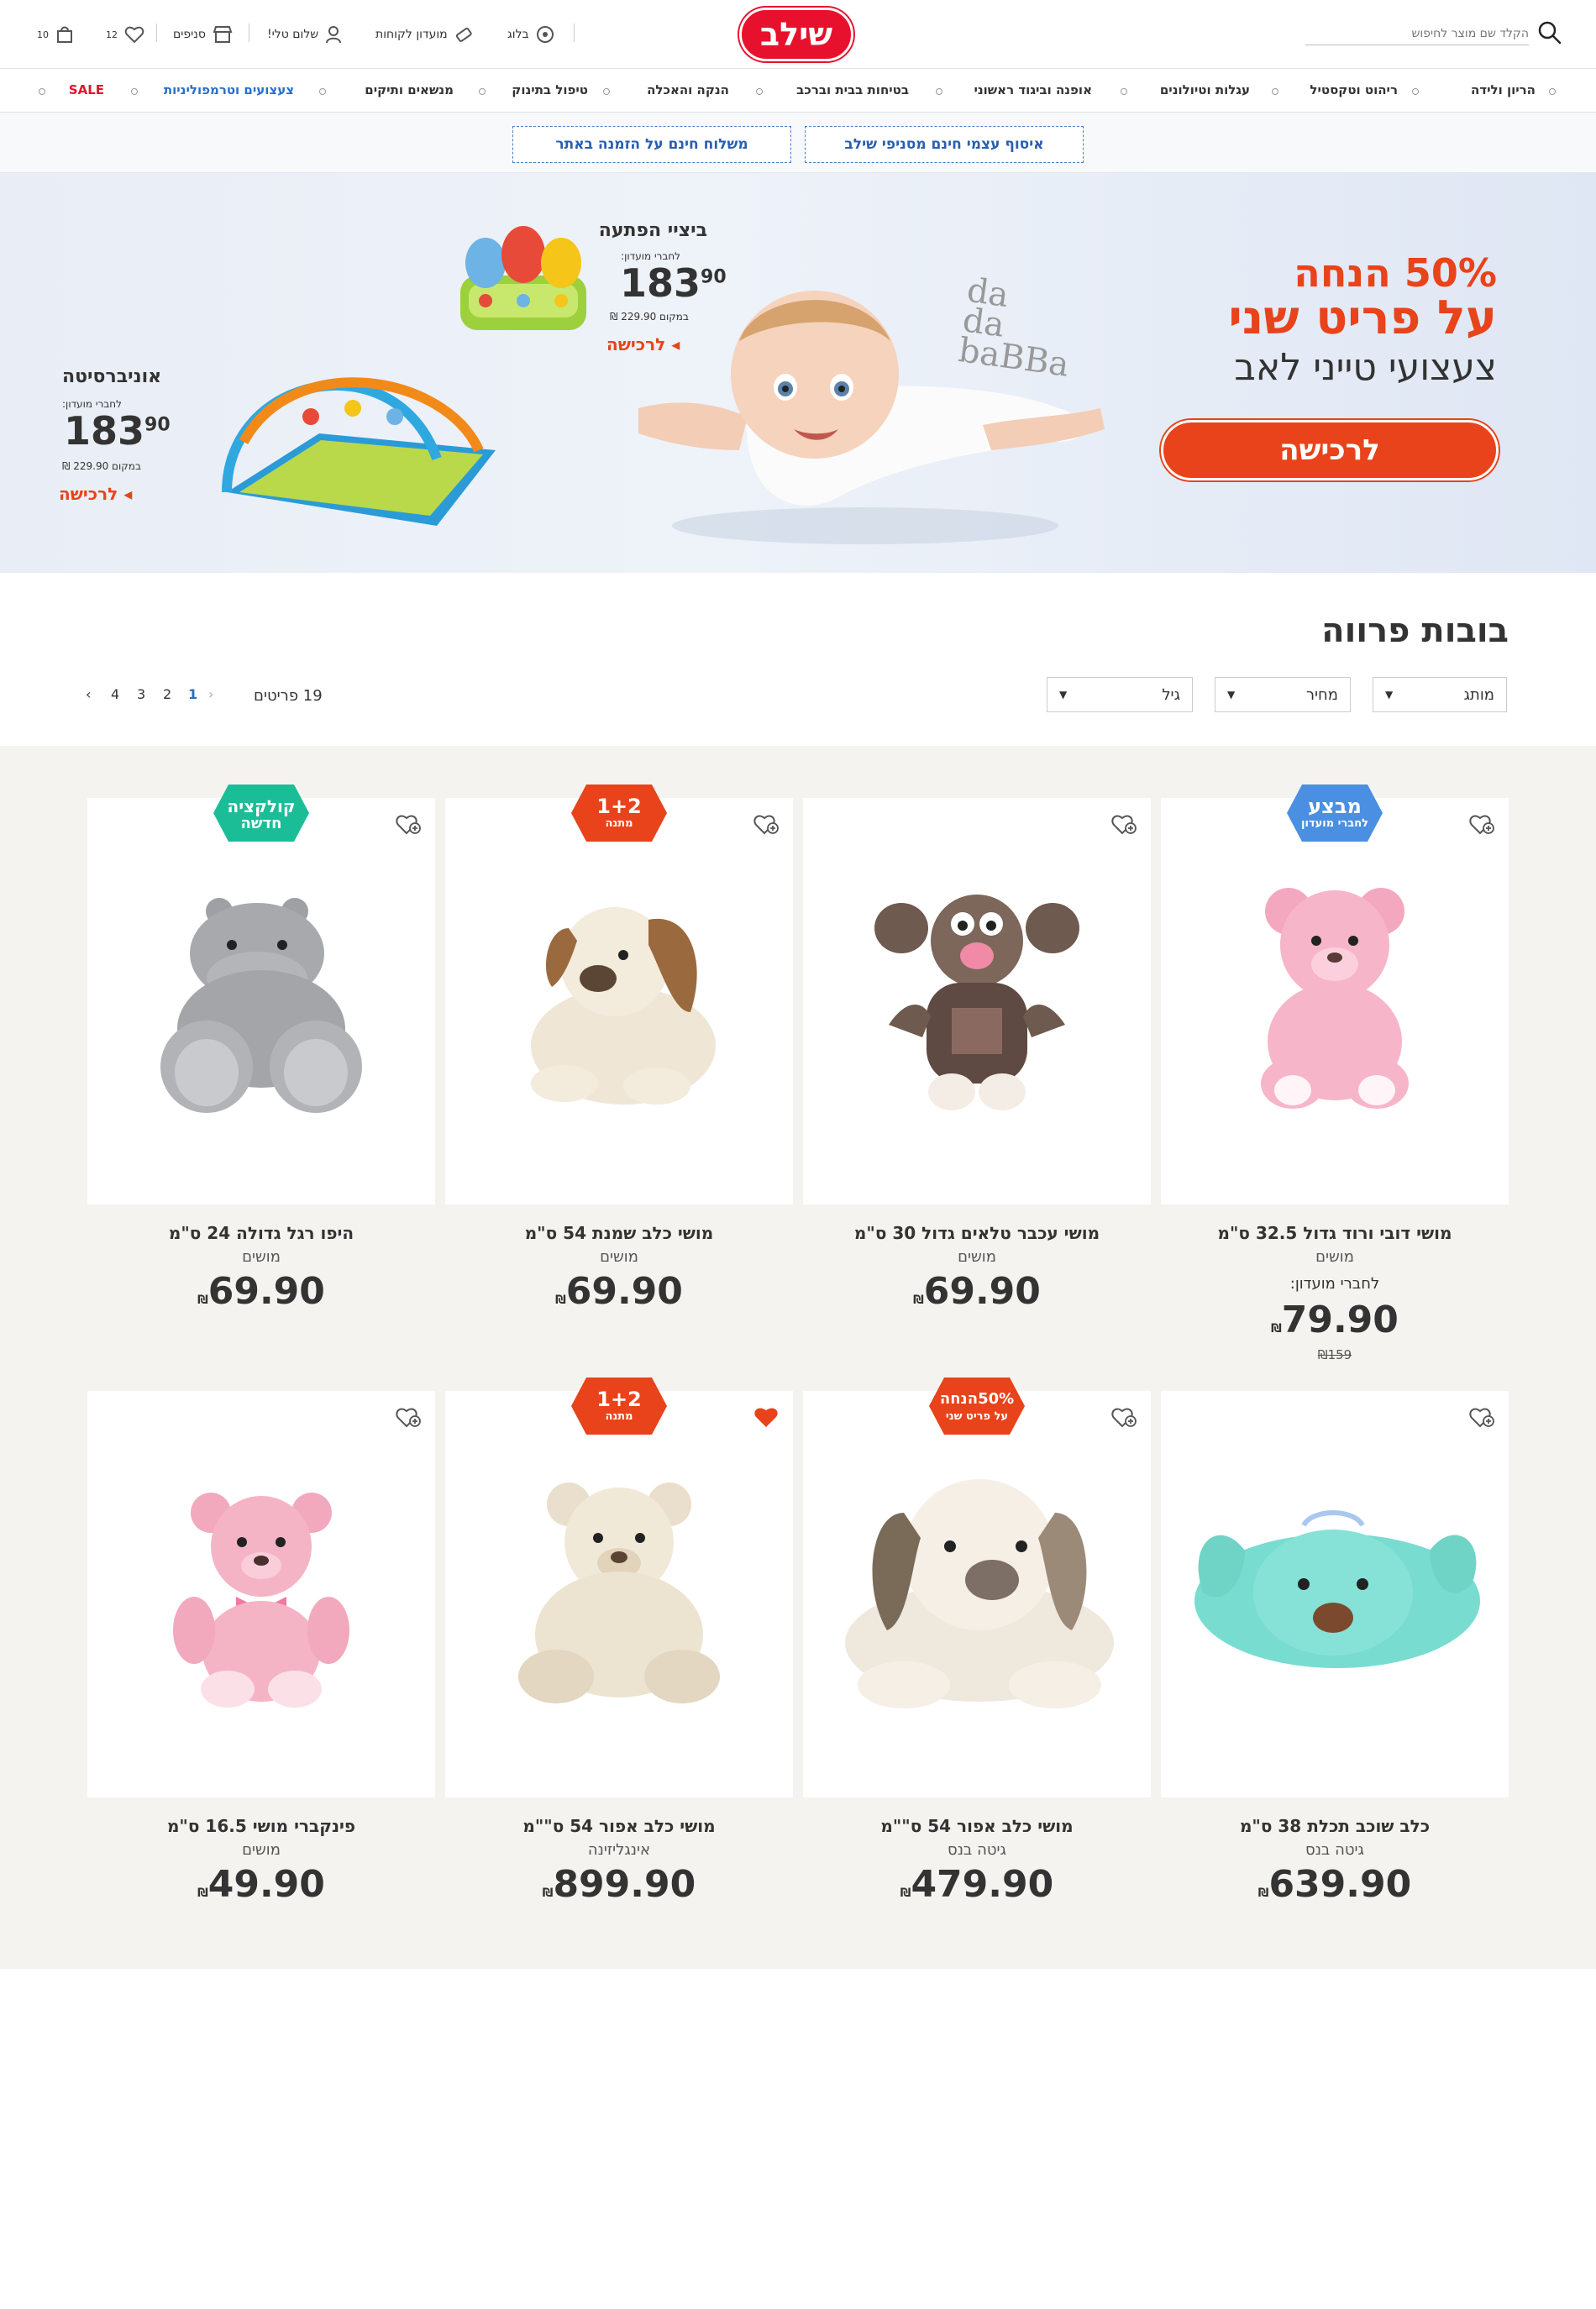 The height and width of the screenshot is (2309, 1596). Describe the element at coordinates (229, 89) in the screenshot. I see `nav-item-toys: צעצועים וטרמפוליניות` at that location.